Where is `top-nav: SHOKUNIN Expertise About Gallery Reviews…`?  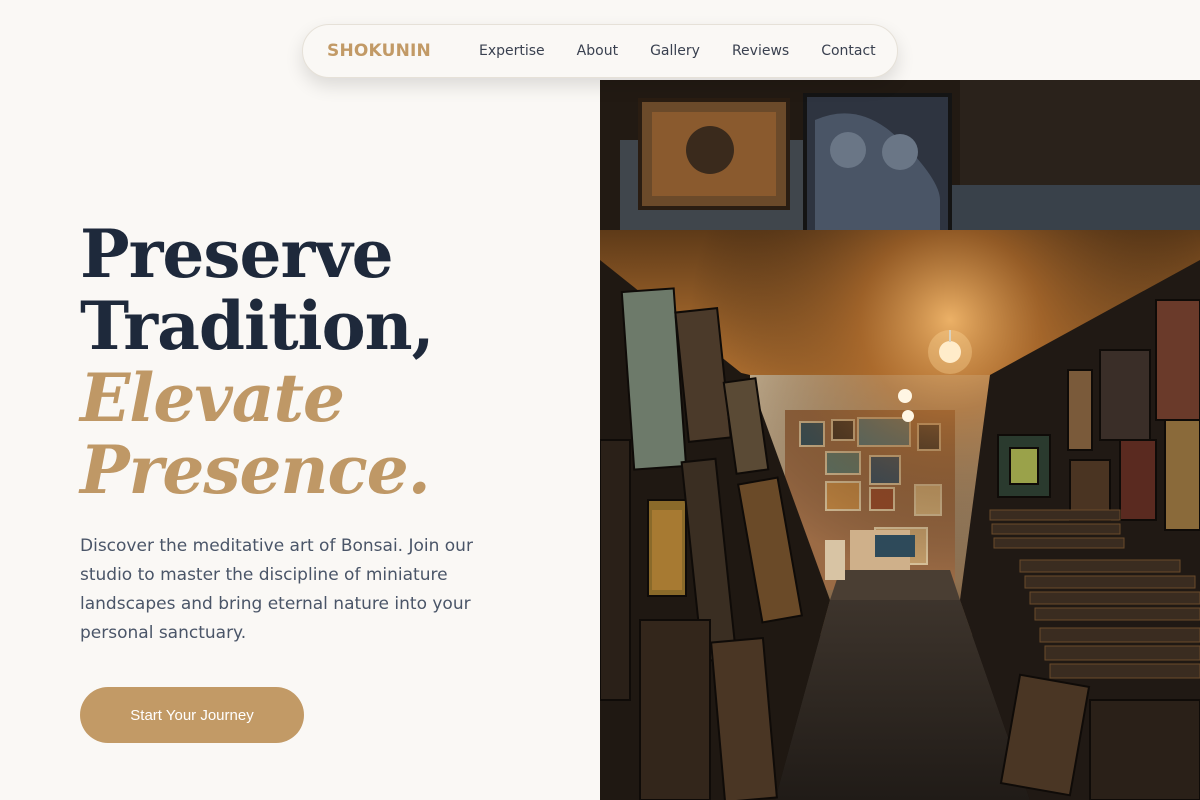 top-nav: SHOKUNIN Expertise About Gallery Reviews… is located at coordinates (600, 51).